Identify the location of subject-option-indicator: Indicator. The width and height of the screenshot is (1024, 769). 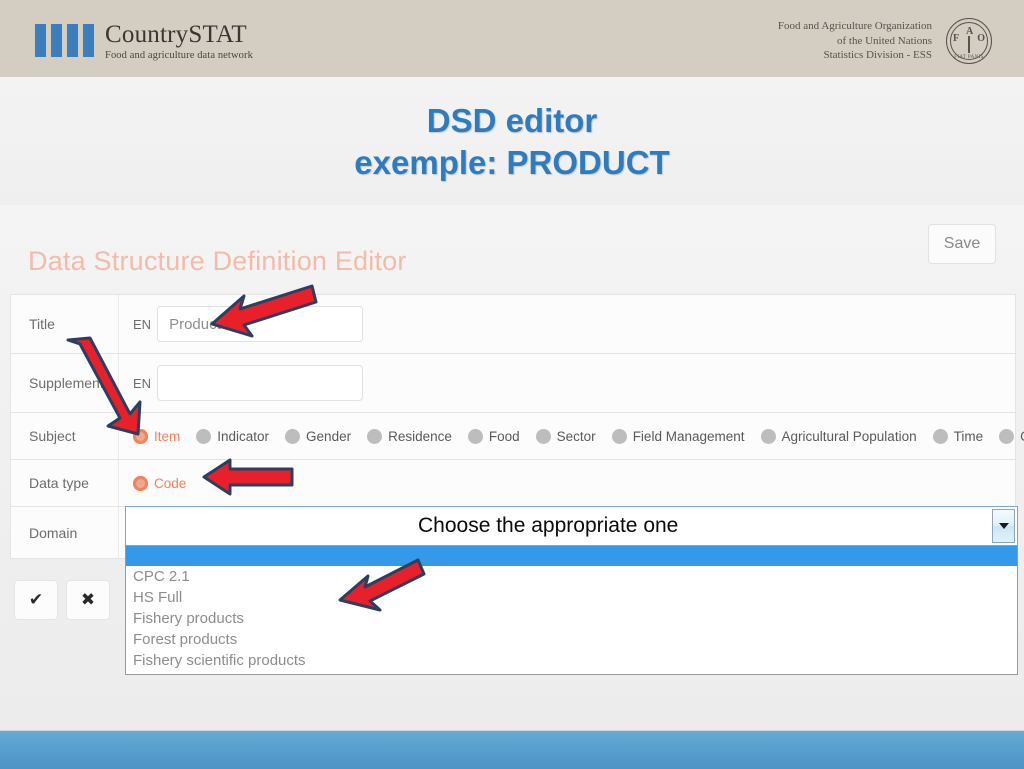
(233, 436).